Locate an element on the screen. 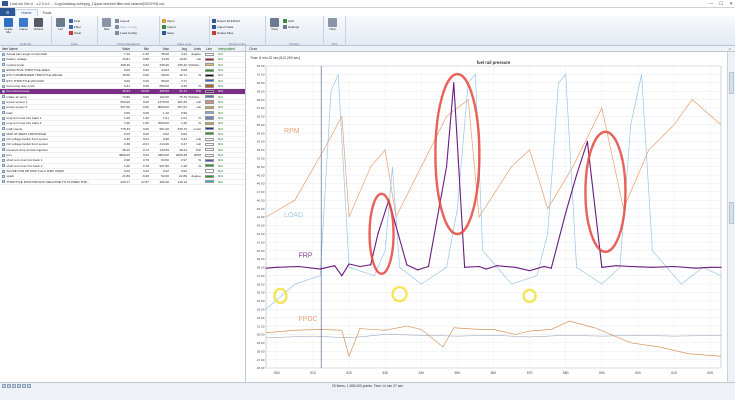 Image resolution: width=735 pixels, height=400 pixels. layout-button: Layout is located at coordinates (126, 20).